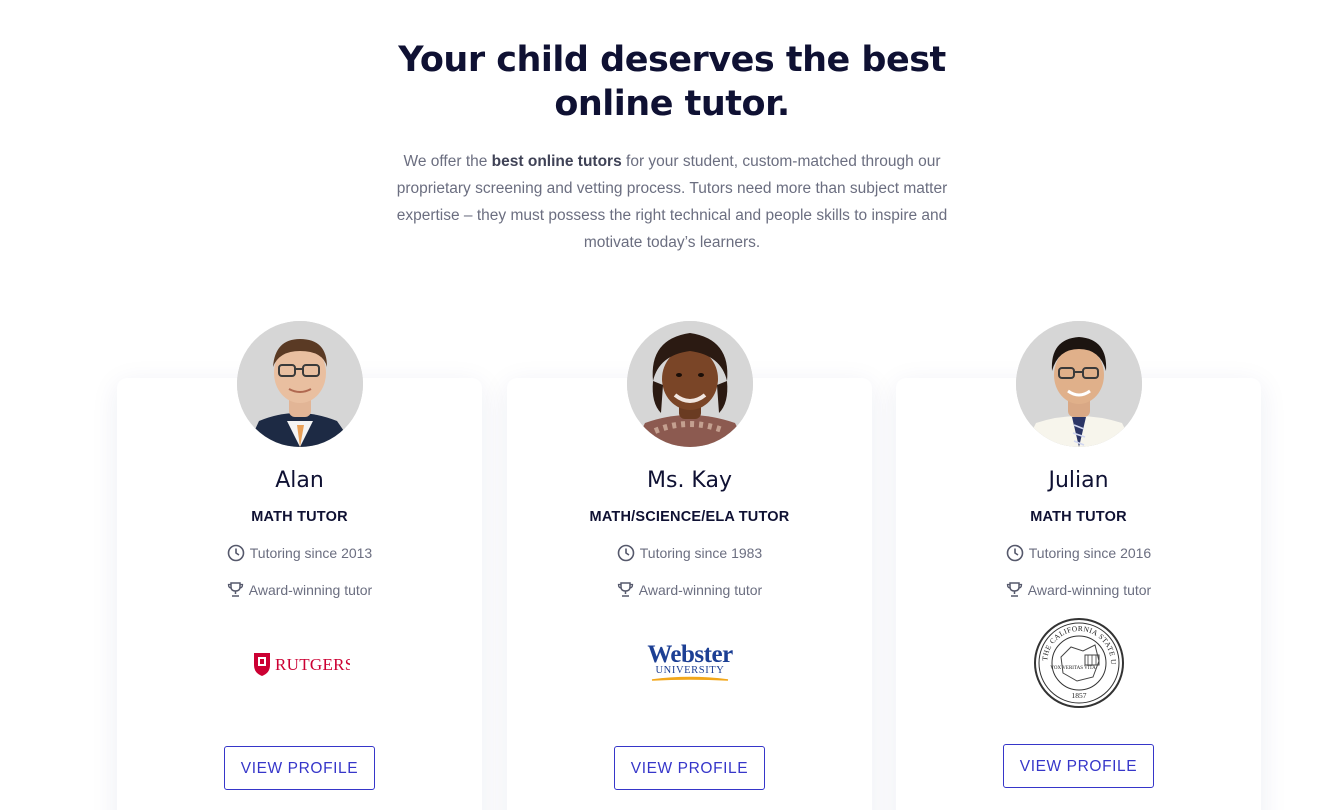  I want to click on logo-text: RUTGERS, so click(312, 664).